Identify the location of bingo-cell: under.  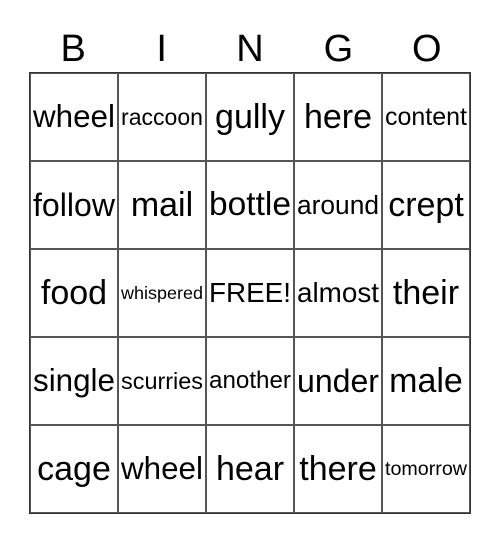
(338, 381).